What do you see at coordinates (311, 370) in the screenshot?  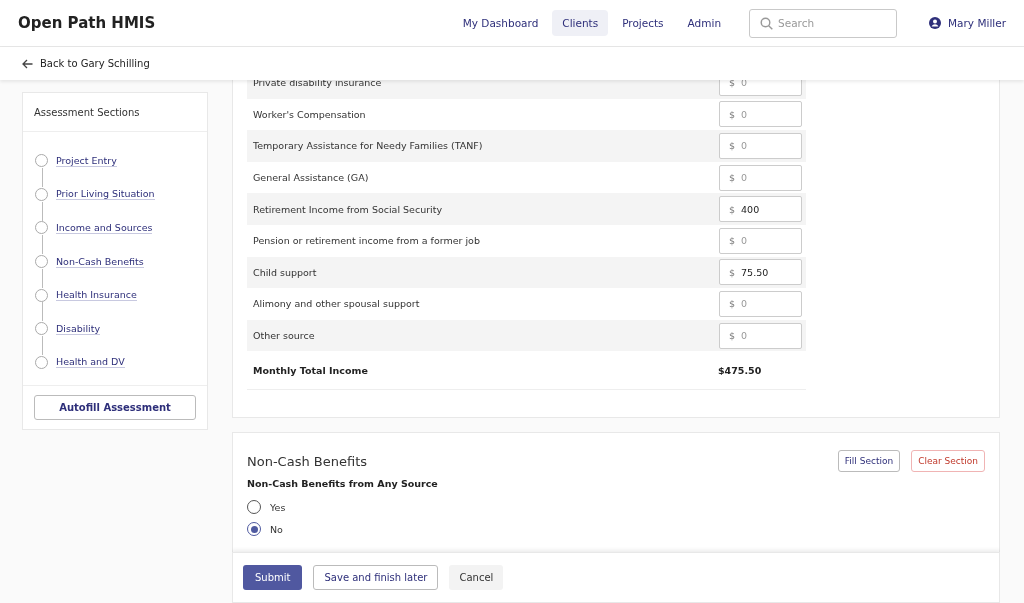 I see `total-label: Monthly Total Income` at bounding box center [311, 370].